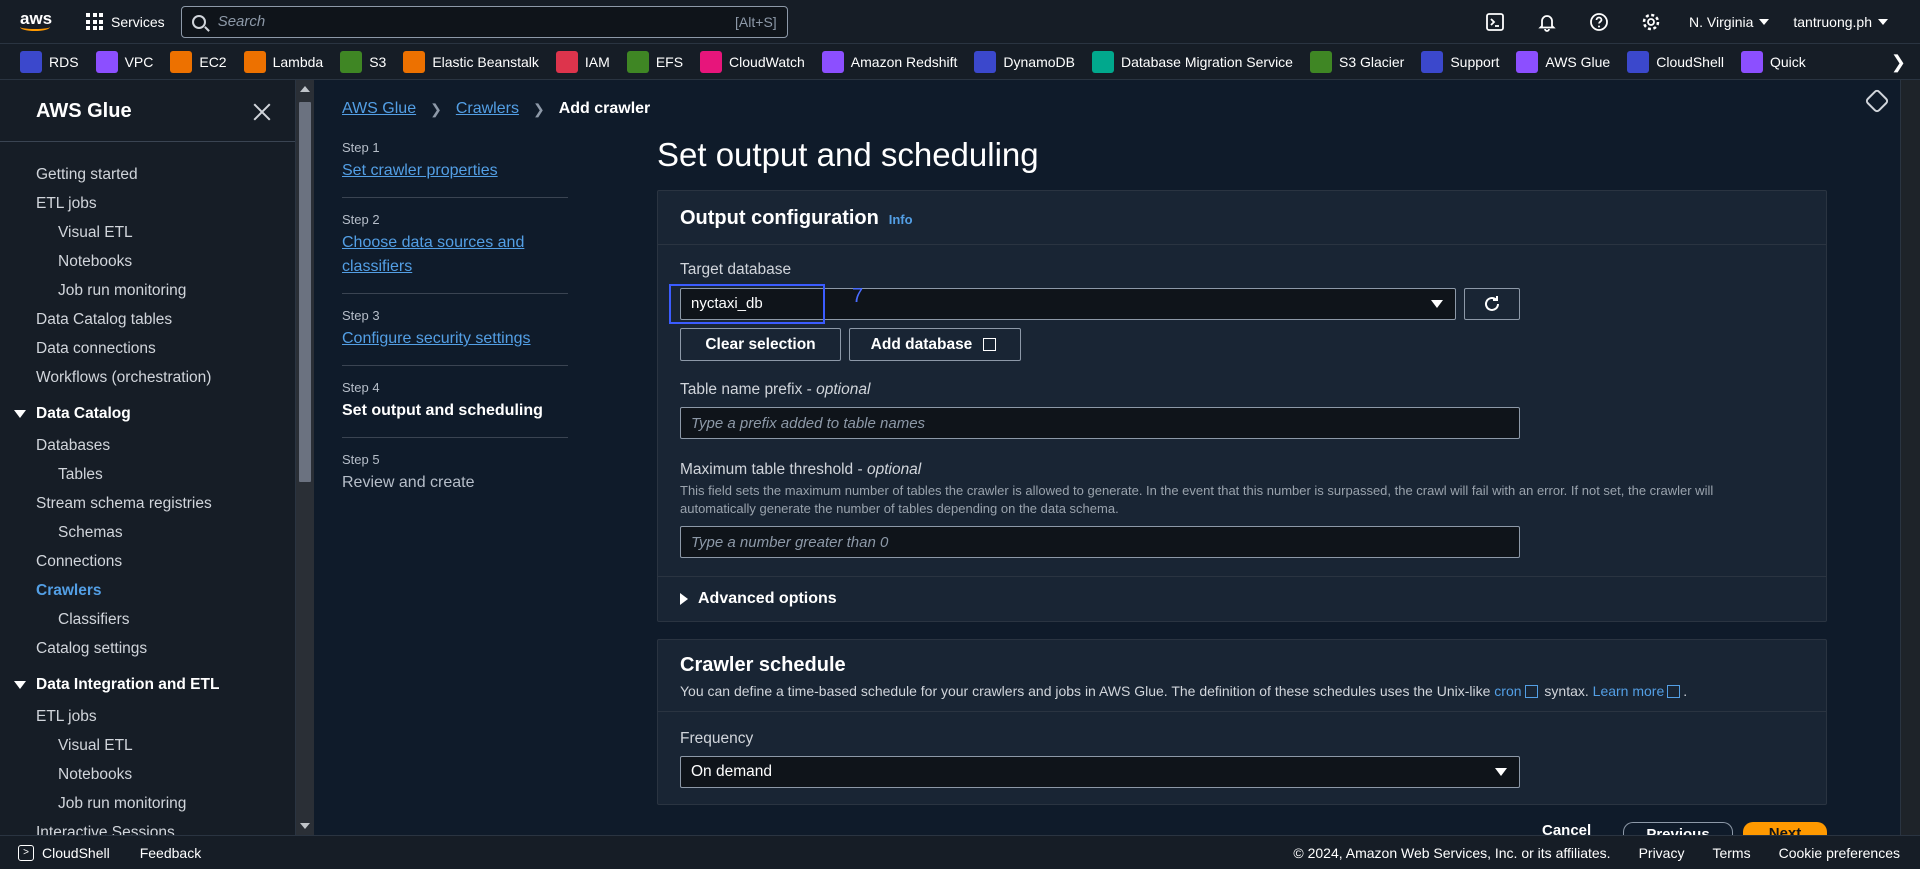  Describe the element at coordinates (145, 319) in the screenshot. I see `sidebar-item-data-catalog-tables: Data Catalog tables` at that location.